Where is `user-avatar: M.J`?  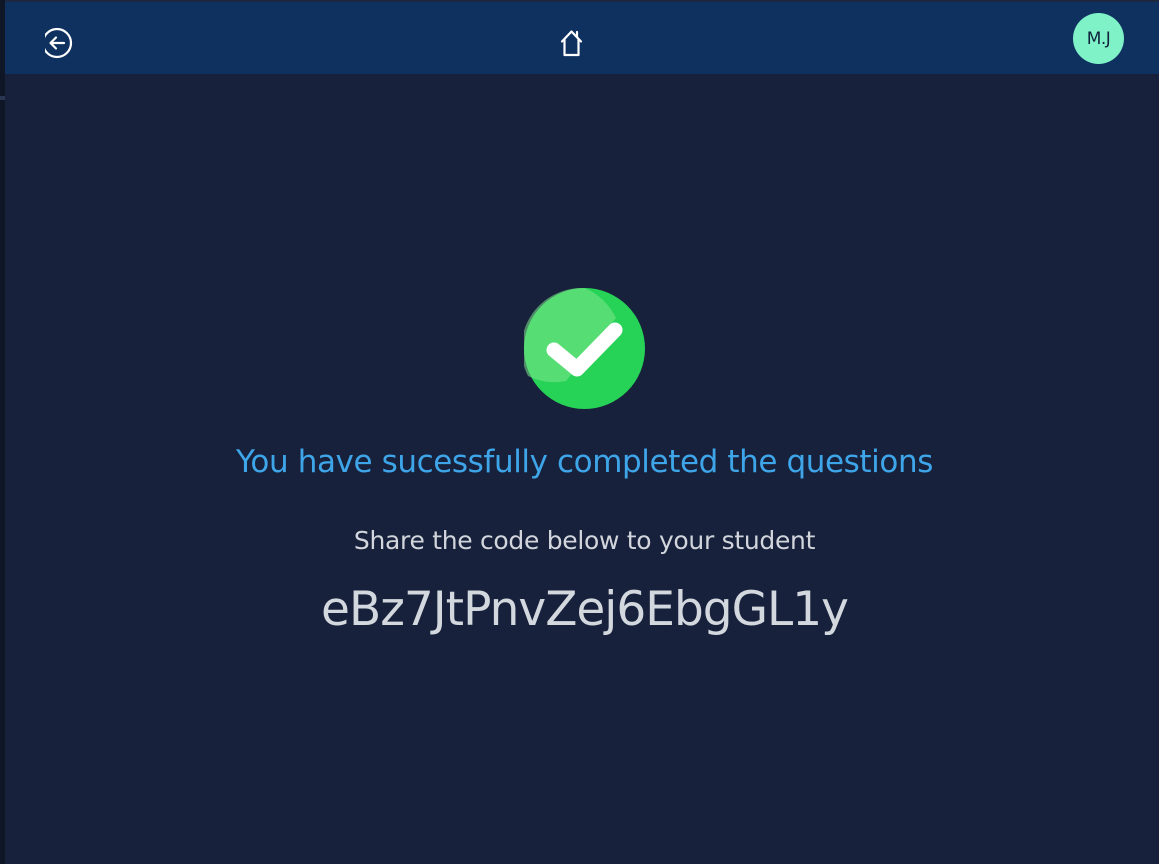 user-avatar: M.J is located at coordinates (1098, 38).